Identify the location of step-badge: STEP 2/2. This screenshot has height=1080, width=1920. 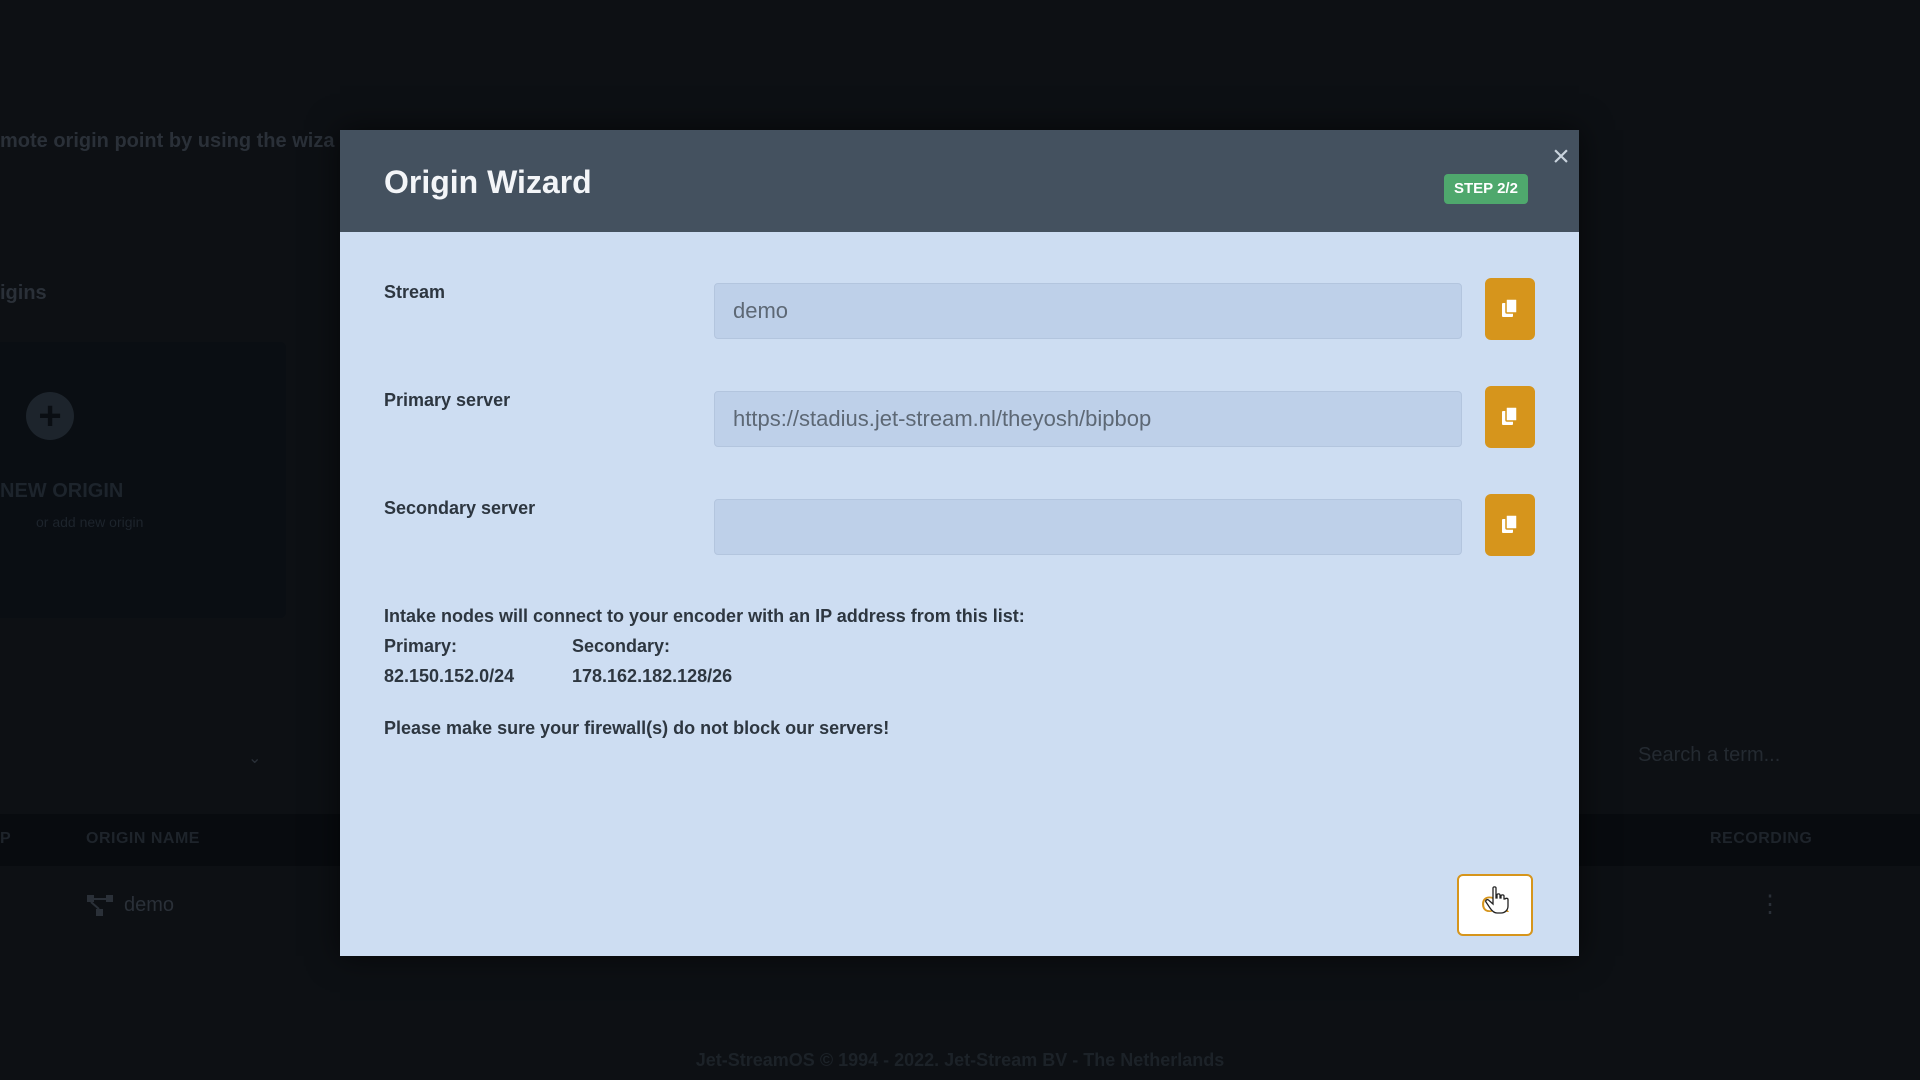
(1486, 189).